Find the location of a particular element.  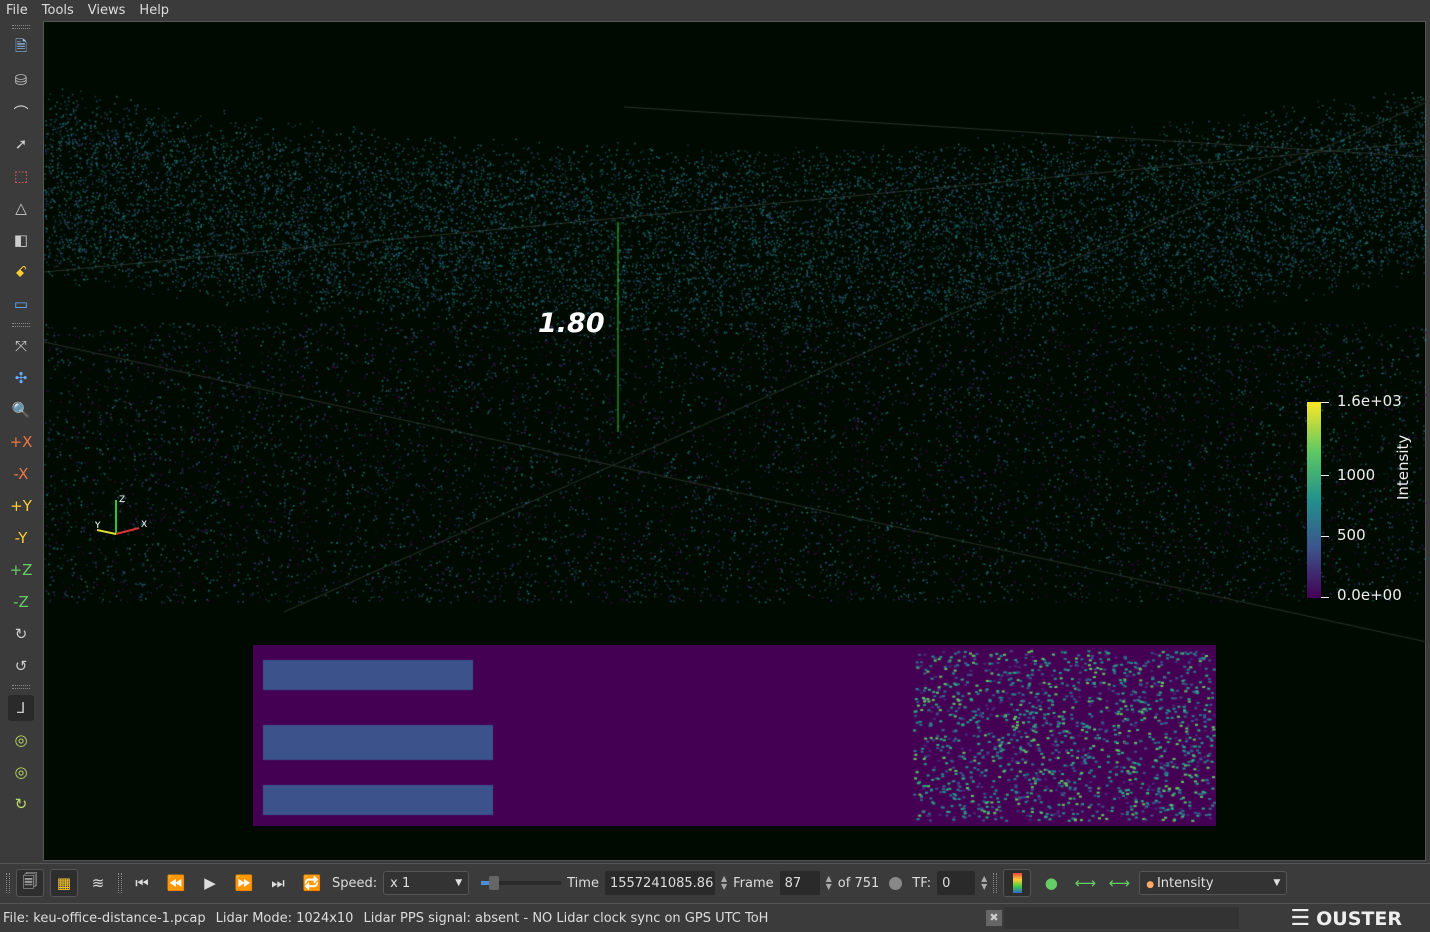

rotation-center-icon: ◎ is located at coordinates (21, 740).